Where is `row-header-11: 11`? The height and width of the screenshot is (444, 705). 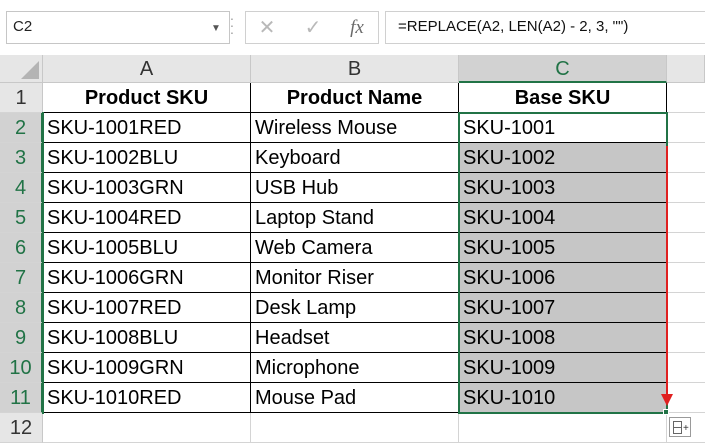 row-header-11: 11 is located at coordinates (21, 398).